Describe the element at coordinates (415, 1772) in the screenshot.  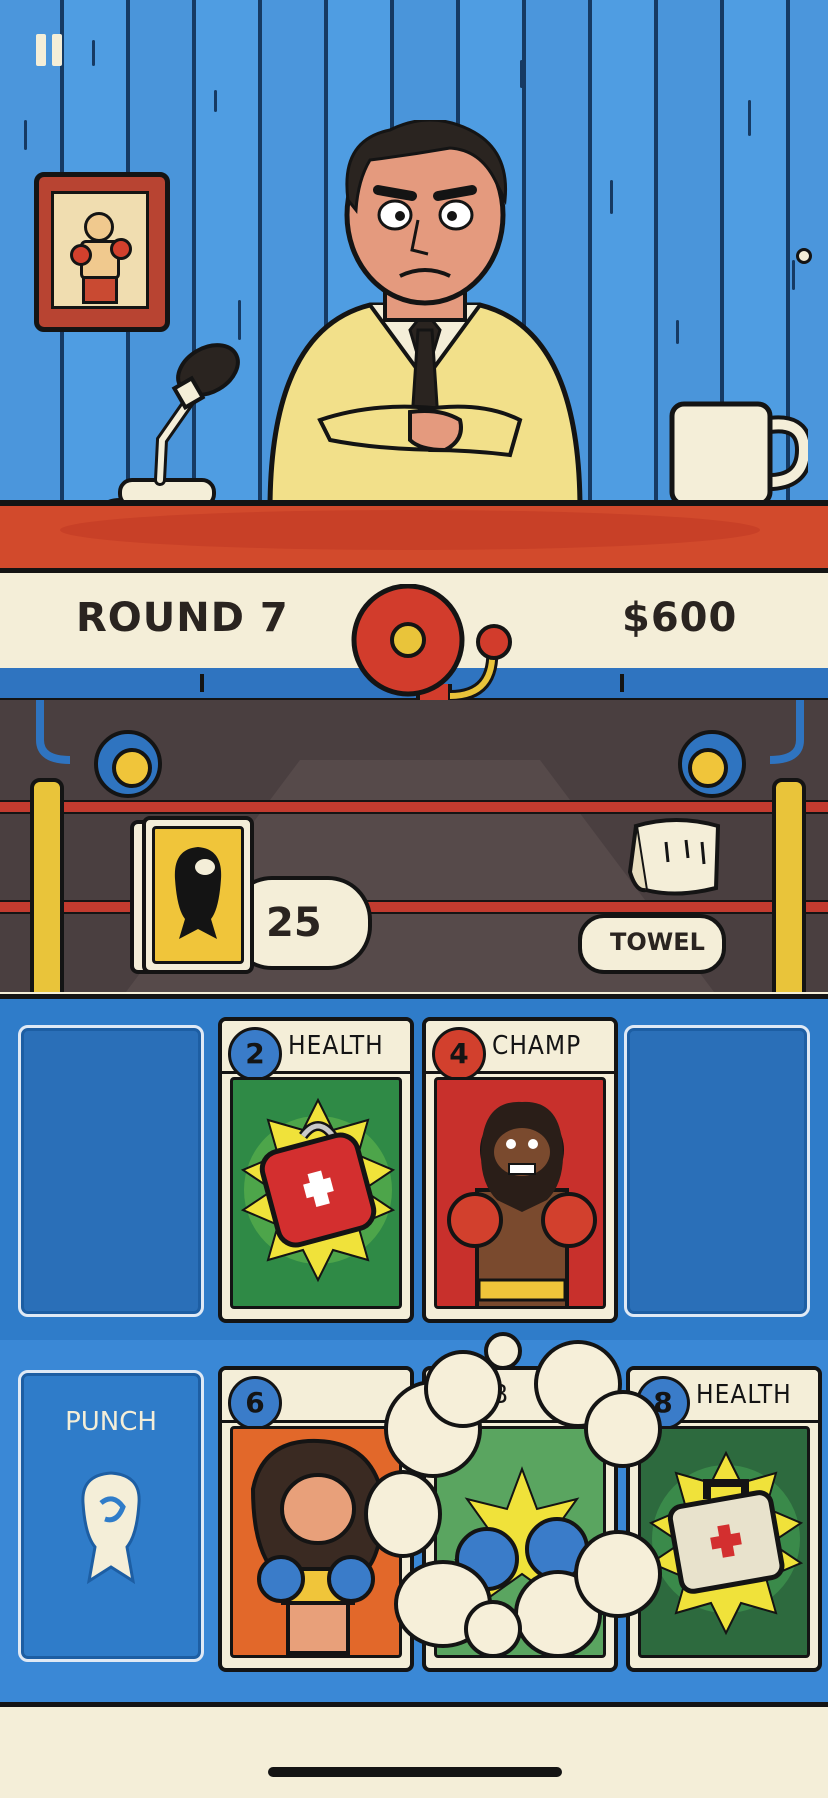
I see `home-indicator` at that location.